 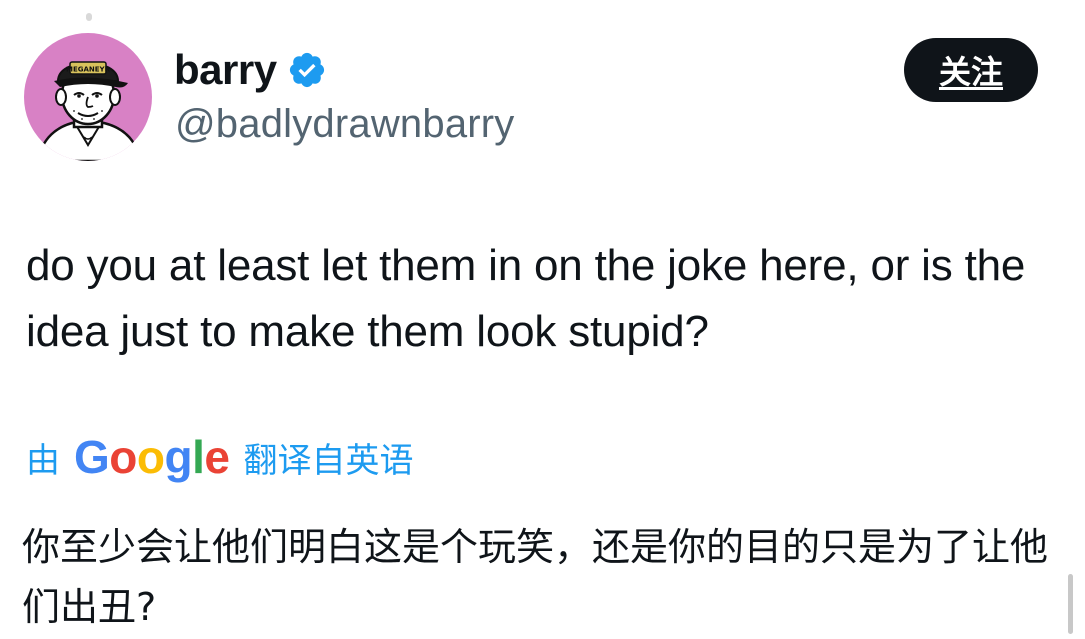 What do you see at coordinates (88, 70) in the screenshot?
I see `avatar-hat-text: MEGANEYR` at bounding box center [88, 70].